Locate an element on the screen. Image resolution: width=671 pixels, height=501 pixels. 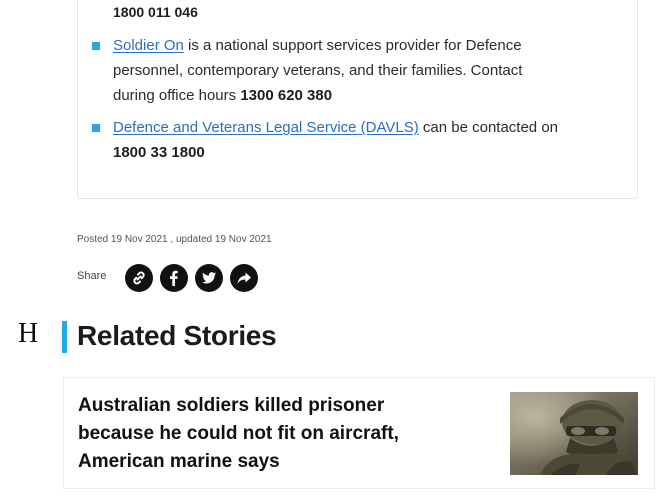
headline-line: Australian soldiers killed prisoner is located at coordinates (231, 405).